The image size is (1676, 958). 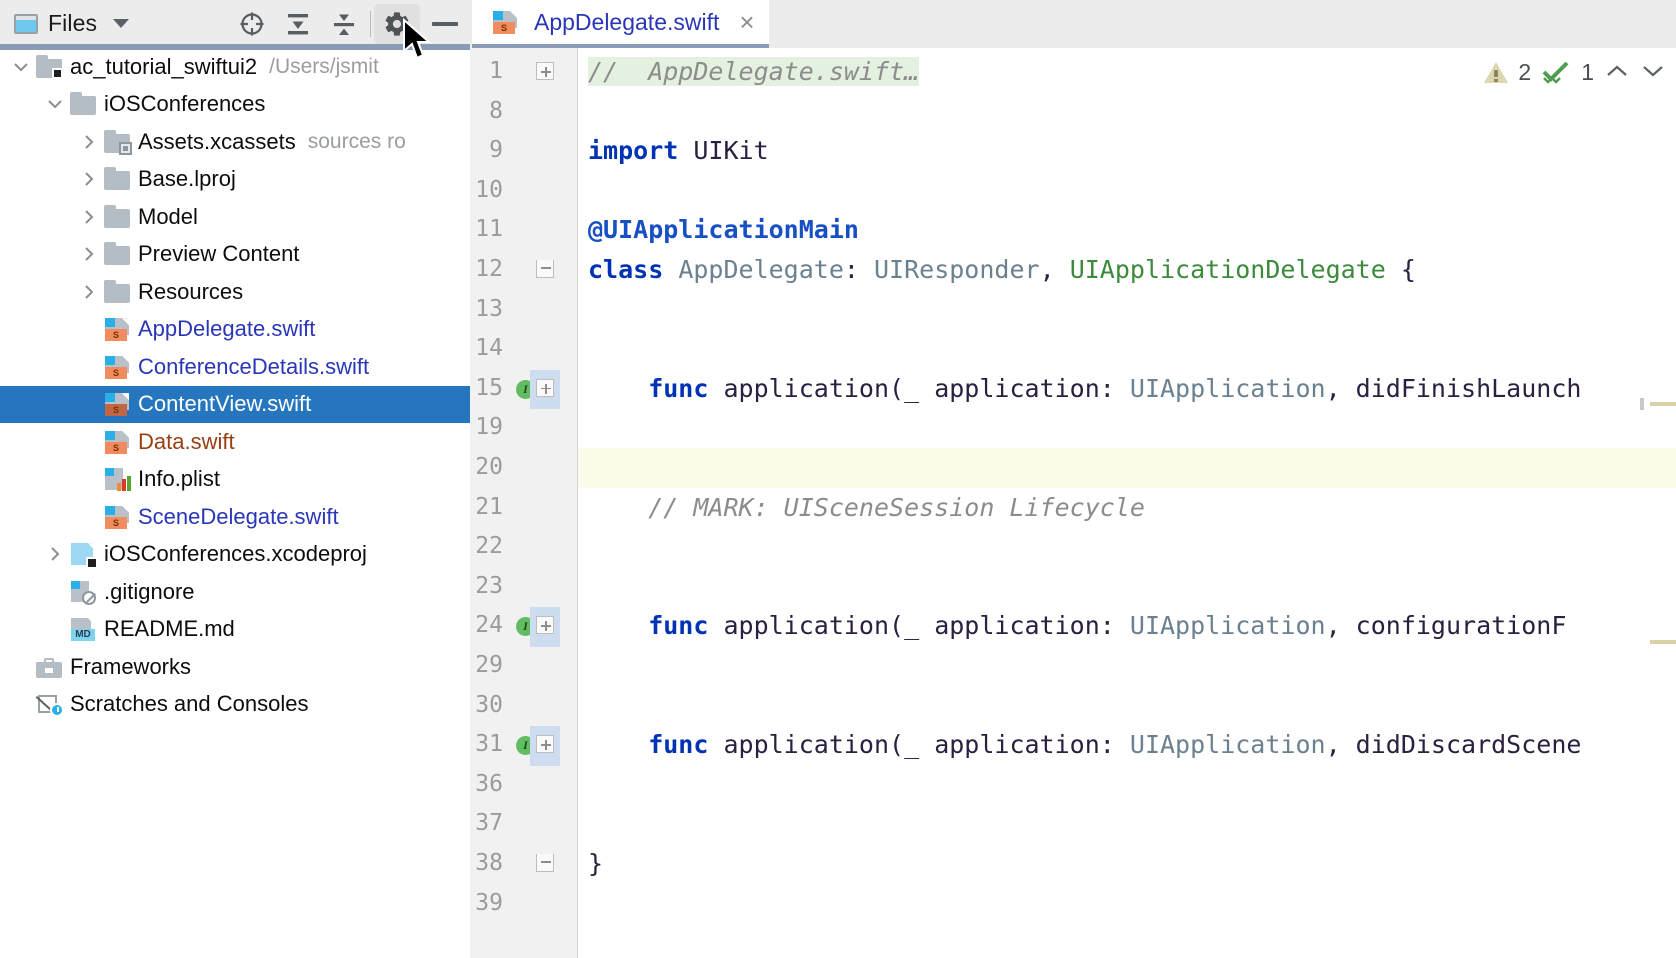 I want to click on tree-item-label: ContentView.swift, so click(x=225, y=404).